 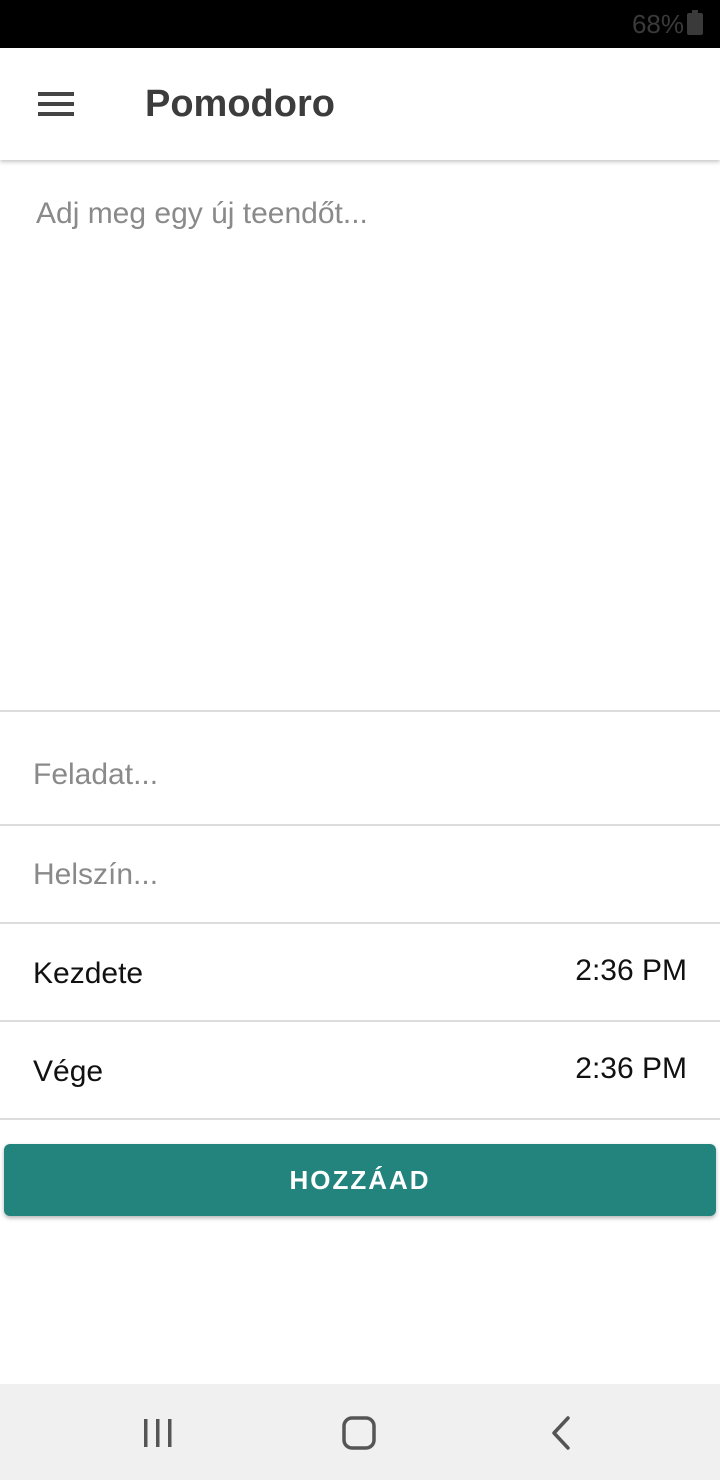 I want to click on task-field-row, so click(x=360, y=769).